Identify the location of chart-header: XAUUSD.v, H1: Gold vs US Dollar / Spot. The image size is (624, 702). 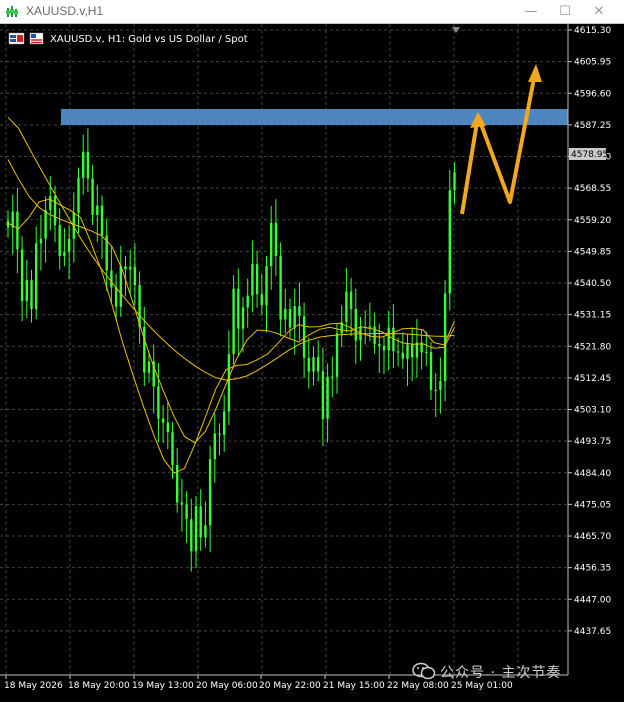
(149, 39).